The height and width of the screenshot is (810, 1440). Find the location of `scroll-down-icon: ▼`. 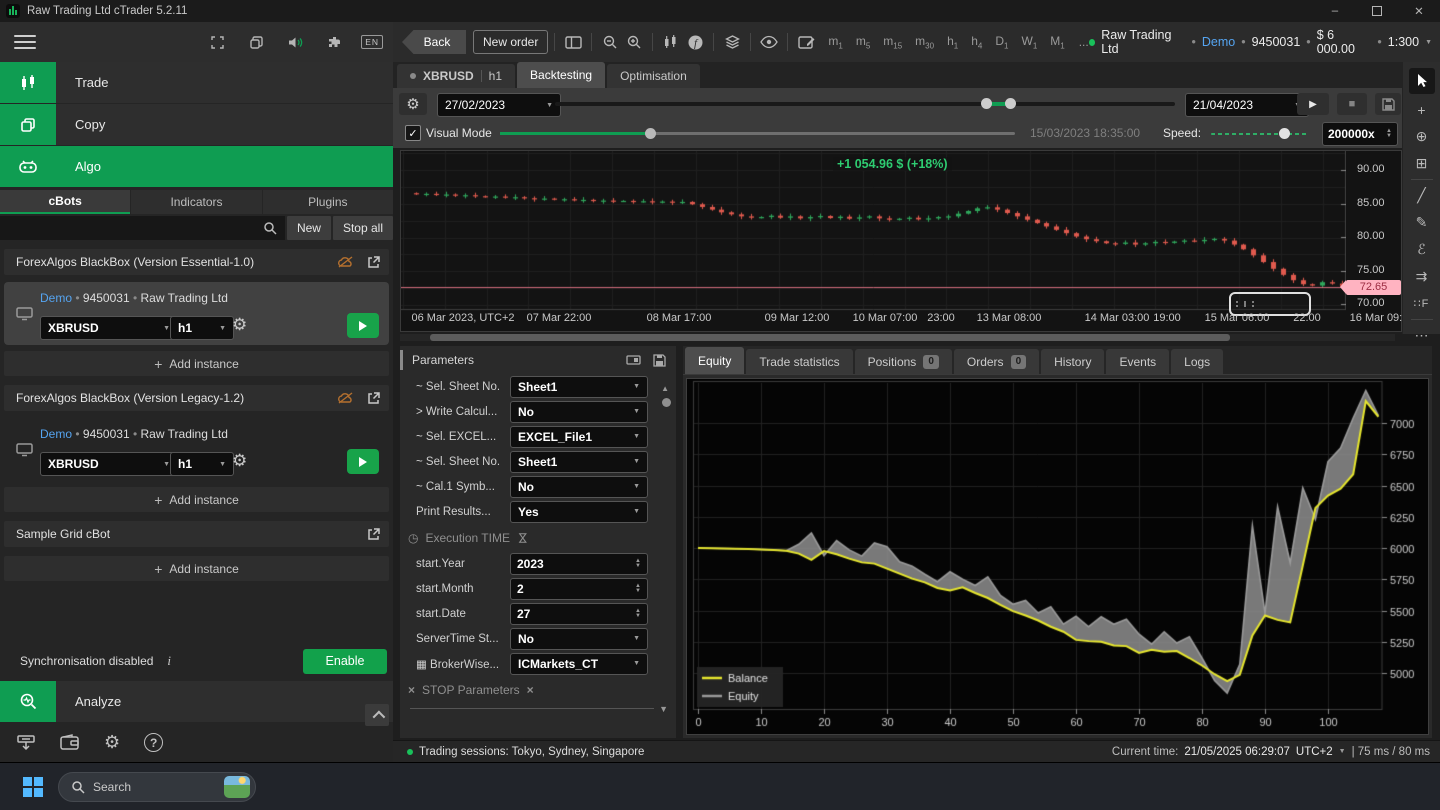

scroll-down-icon: ▼ is located at coordinates (663, 709).